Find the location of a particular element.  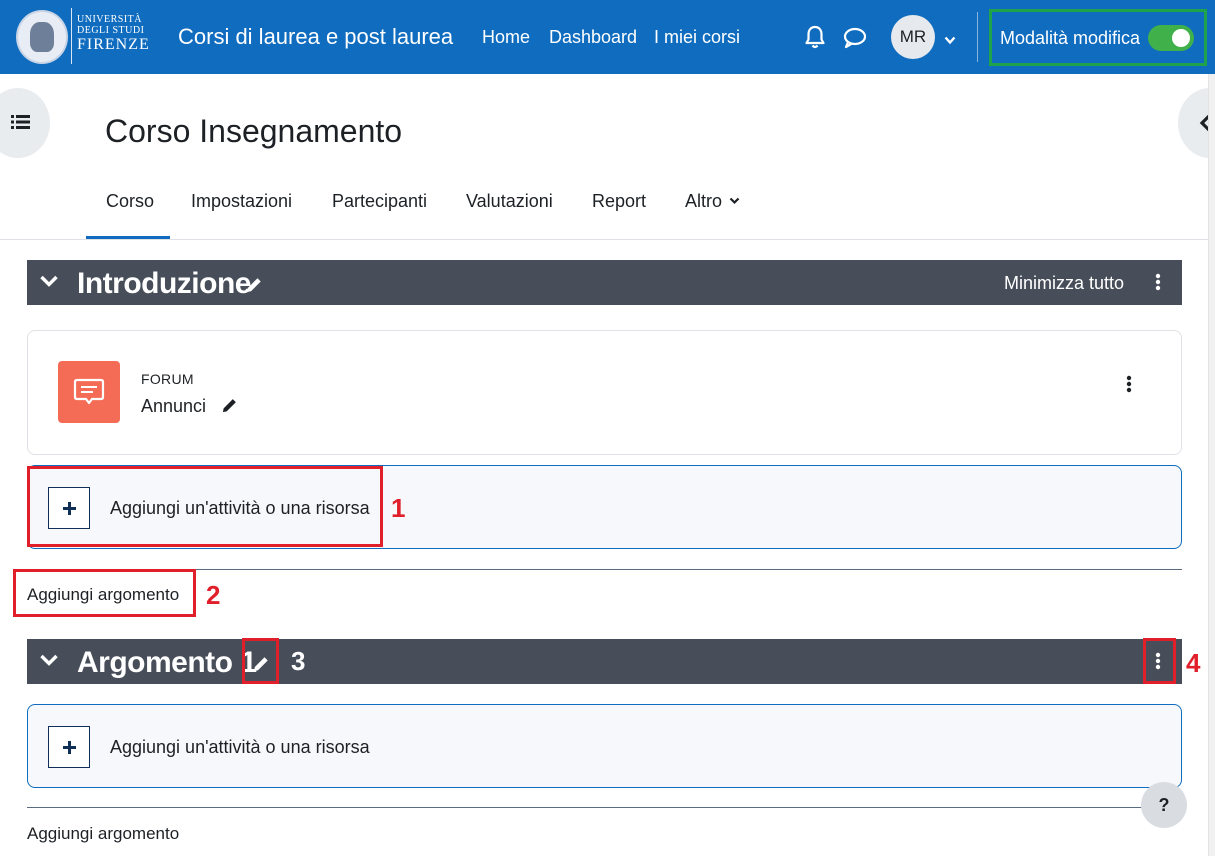

annotation-number-3: 3 is located at coordinates (298, 661).